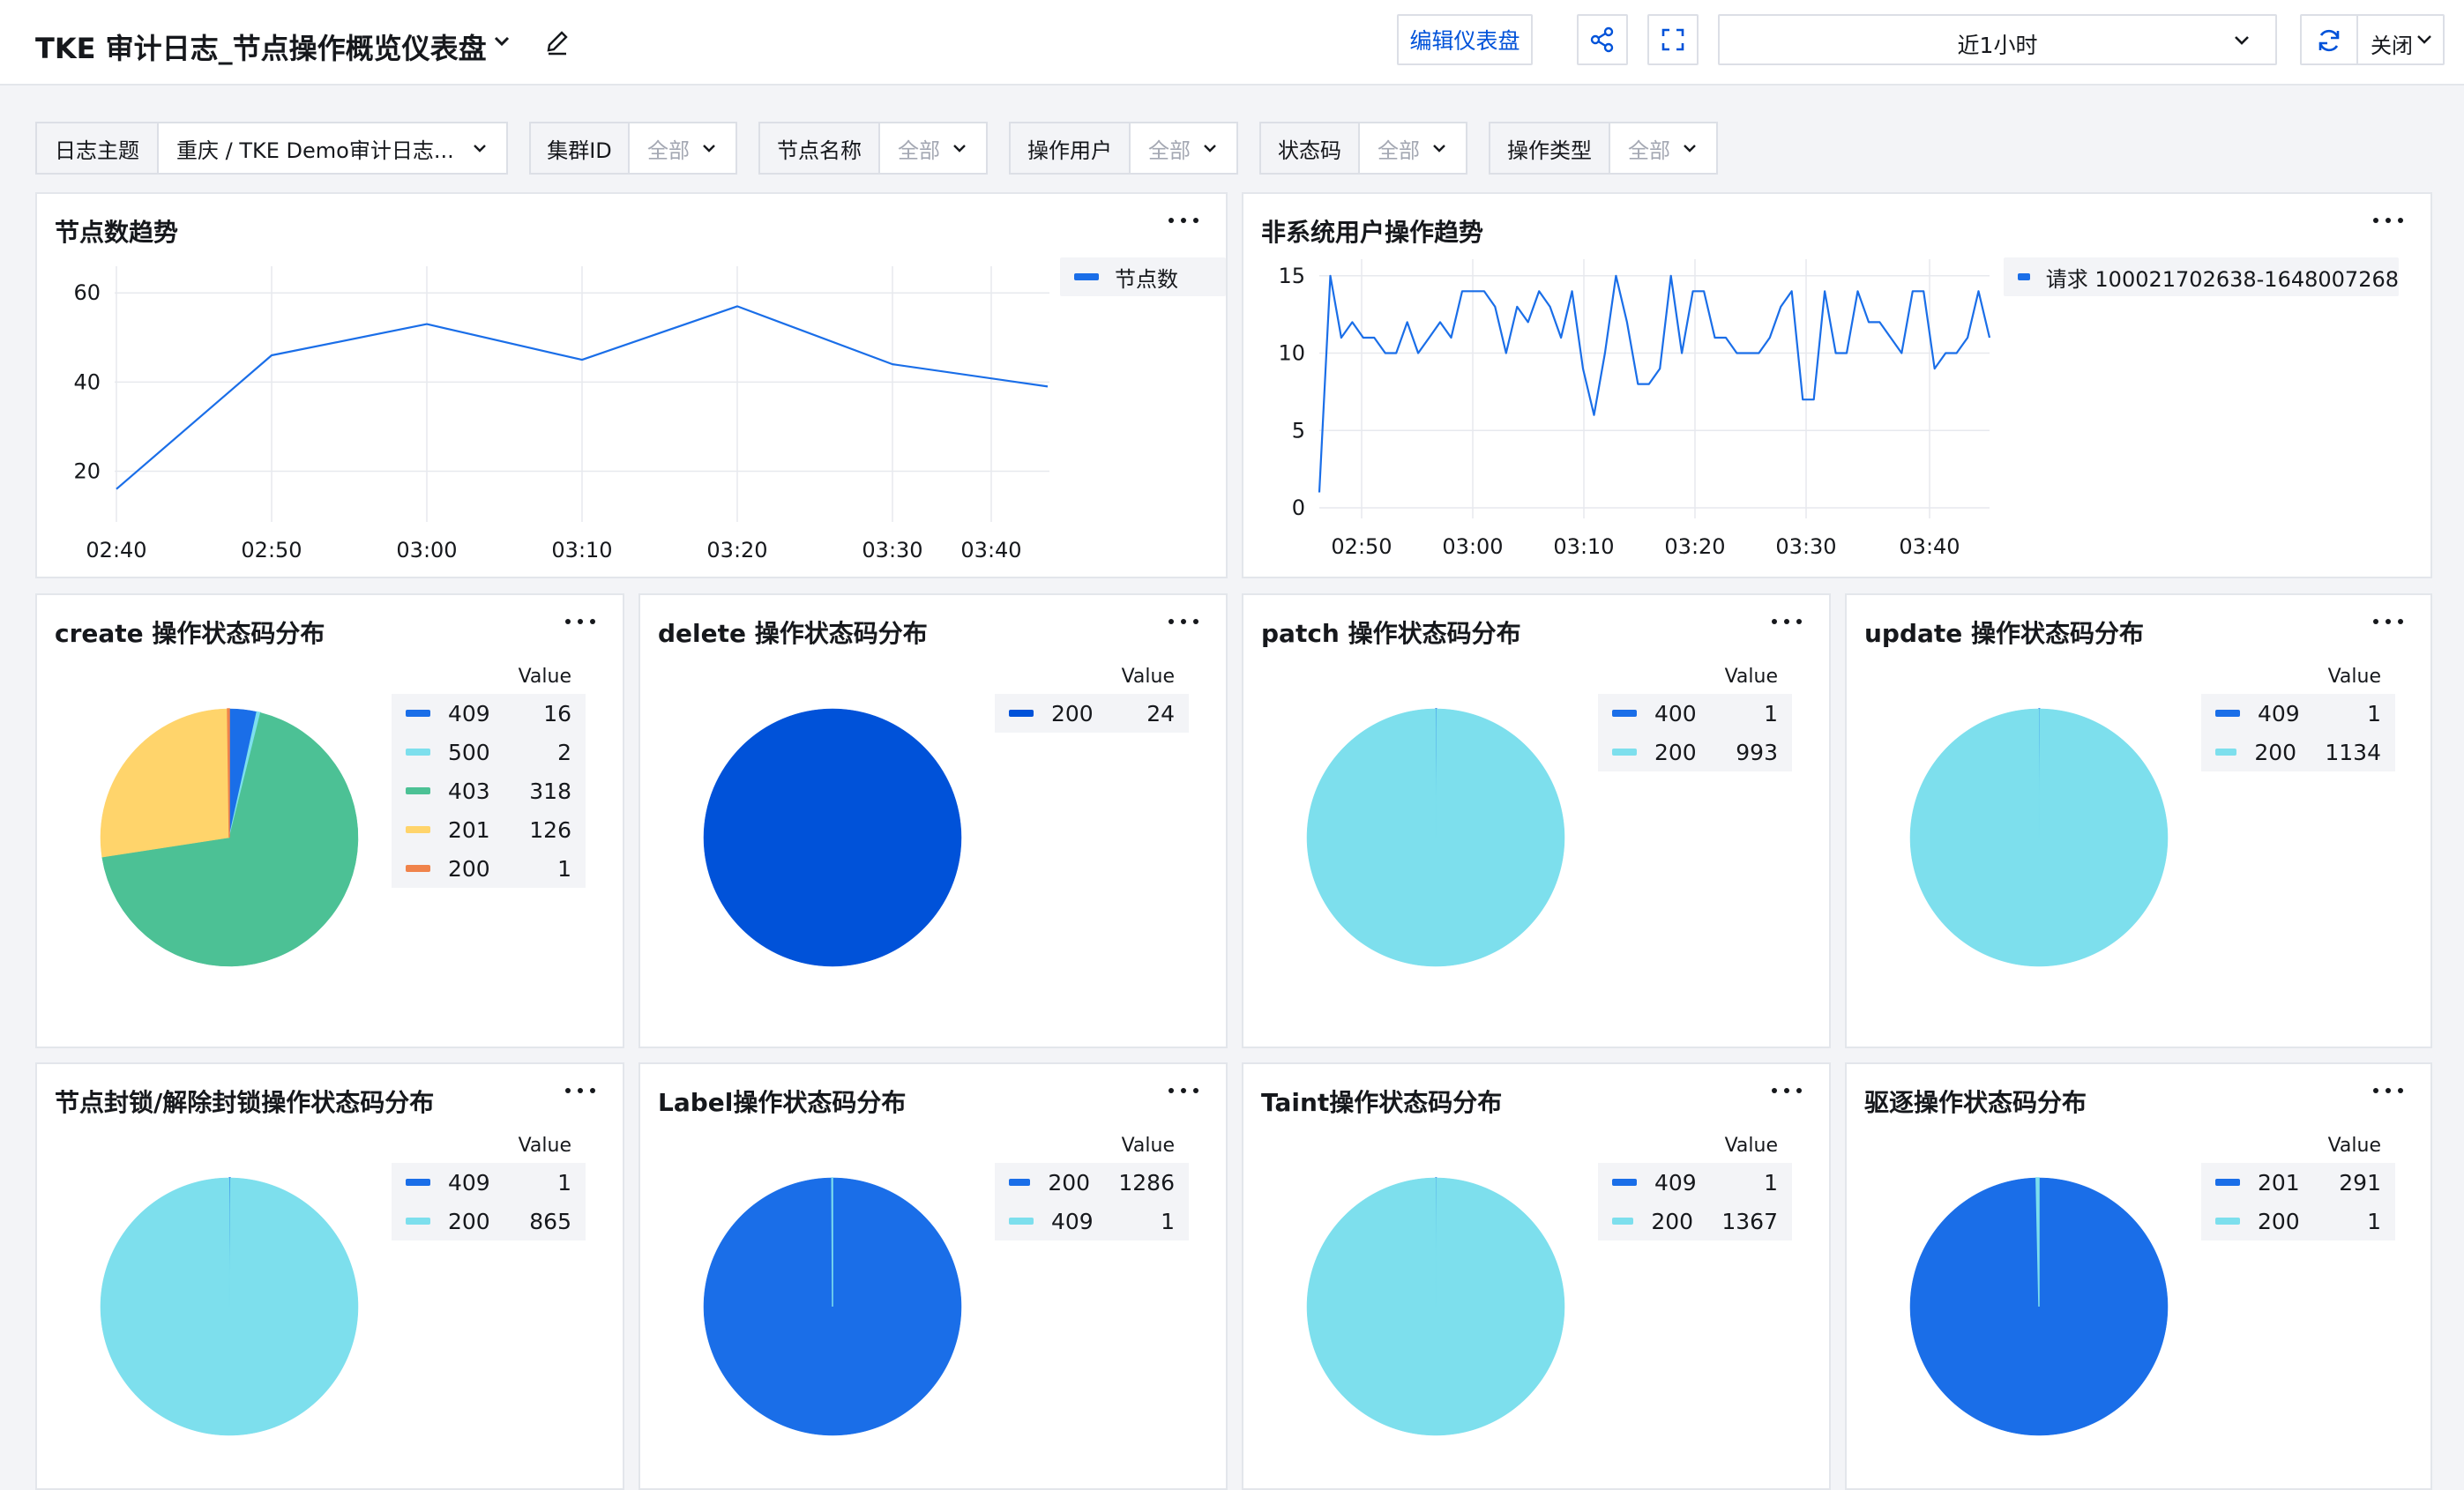 This screenshot has width=2464, height=1490. Describe the element at coordinates (2298, 1182) in the screenshot. I see `legend-item: 201 291` at that location.